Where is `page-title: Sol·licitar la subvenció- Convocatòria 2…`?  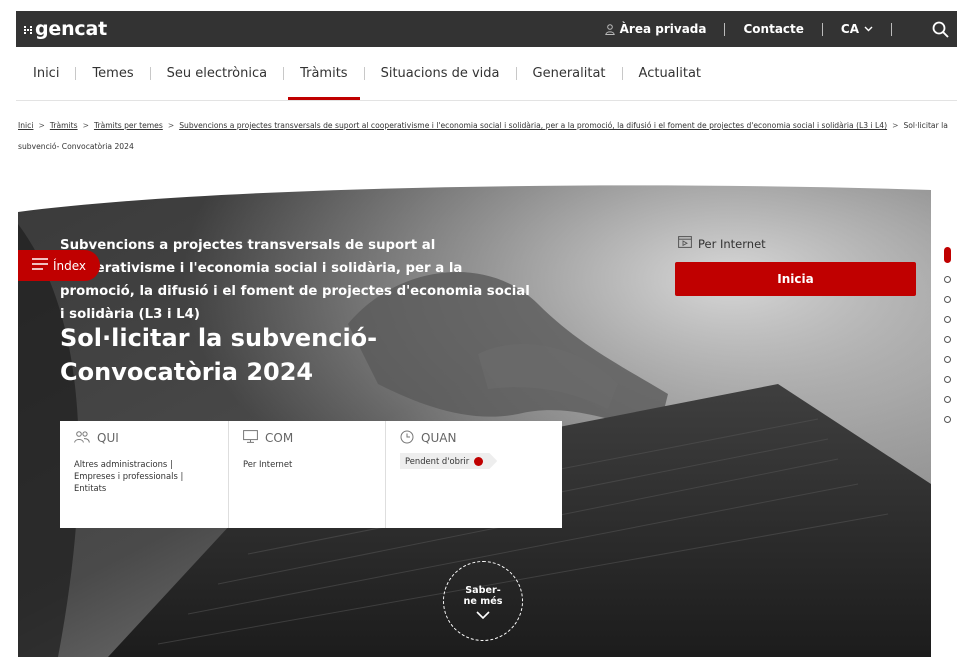
page-title: Sol·licitar la subvenció- Convocatòria 2… is located at coordinates (219, 355).